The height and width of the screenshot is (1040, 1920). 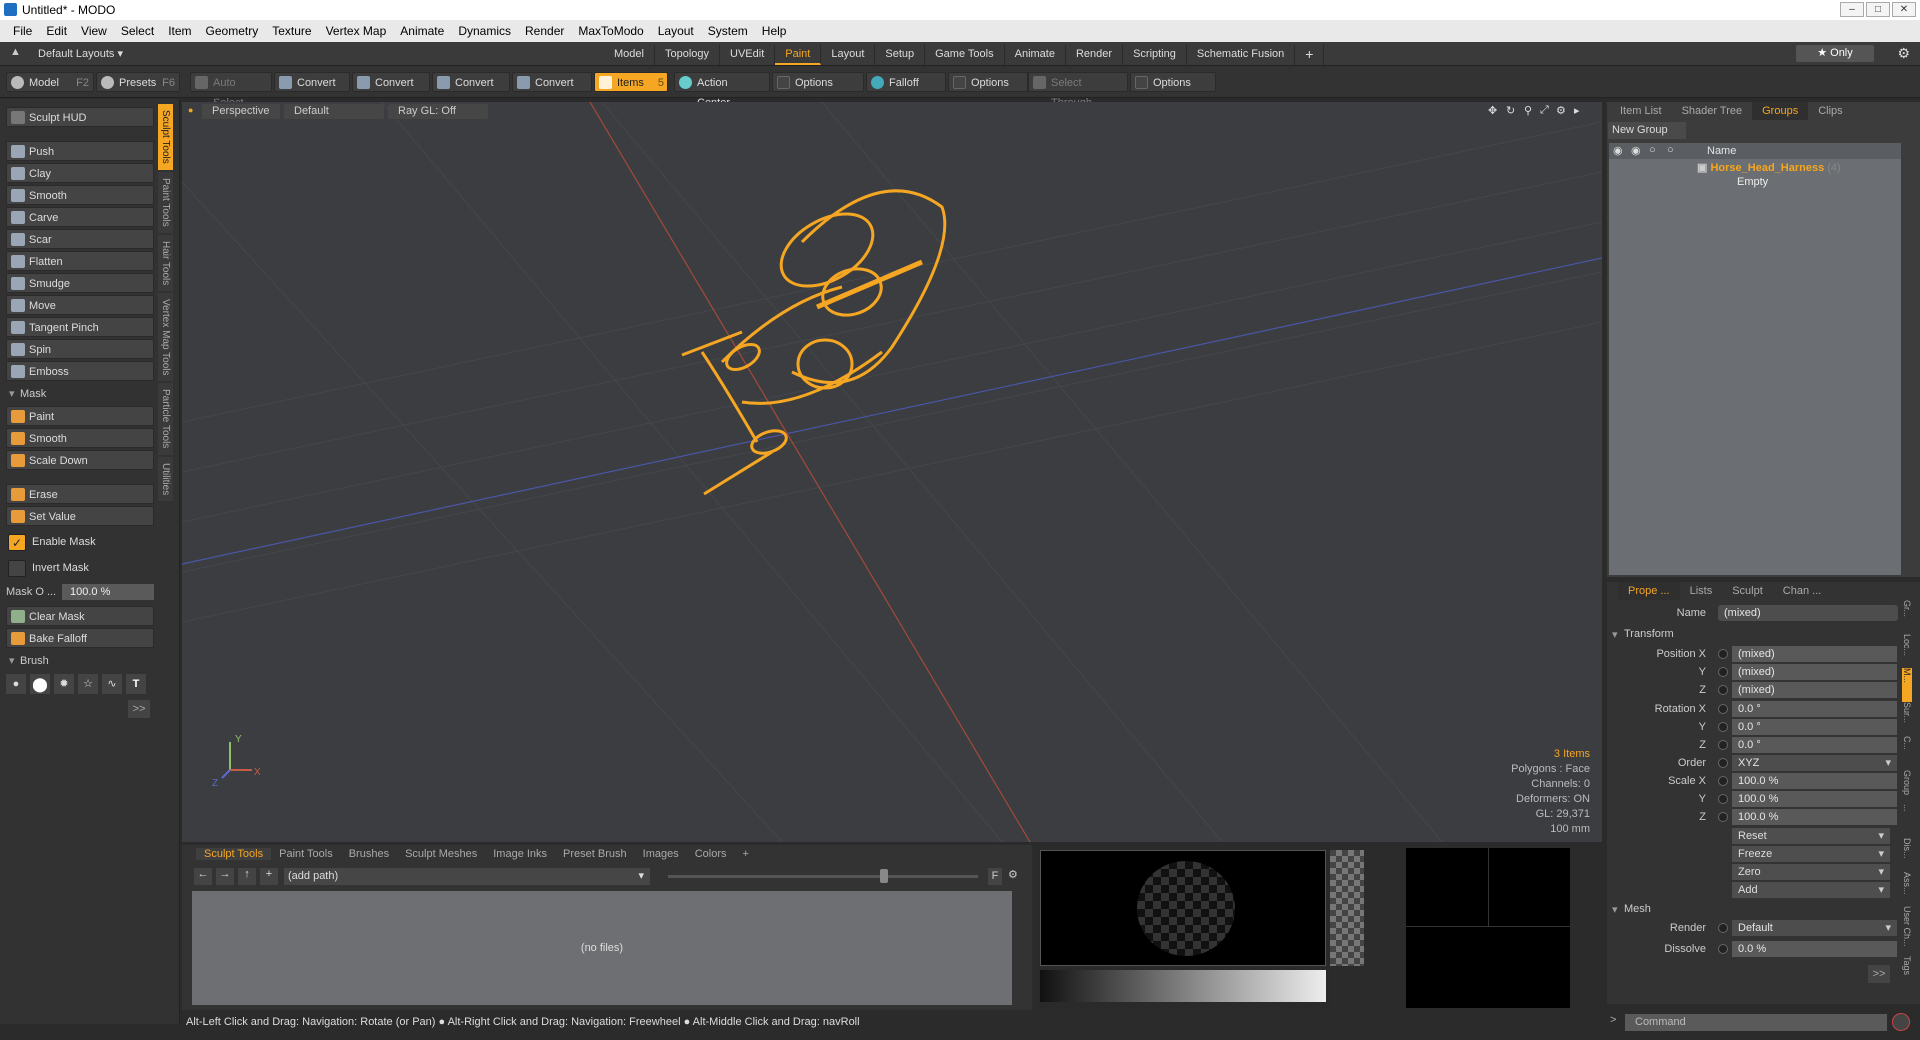 What do you see at coordinates (50, 82) in the screenshot?
I see `model-mode-button: Model F2` at bounding box center [50, 82].